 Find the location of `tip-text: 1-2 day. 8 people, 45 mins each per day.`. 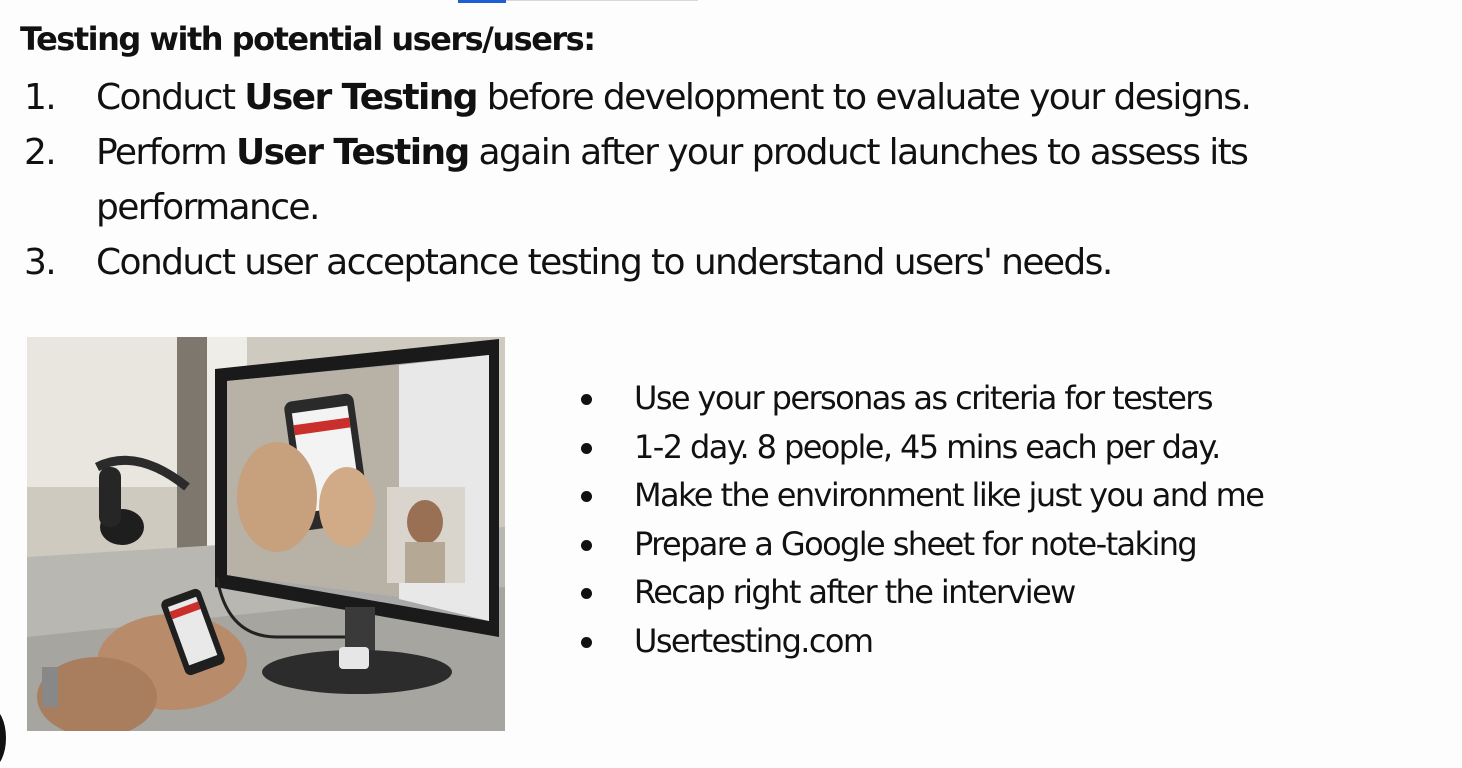

tip-text: 1-2 day. 8 people, 45 mins each per day. is located at coordinates (927, 446).